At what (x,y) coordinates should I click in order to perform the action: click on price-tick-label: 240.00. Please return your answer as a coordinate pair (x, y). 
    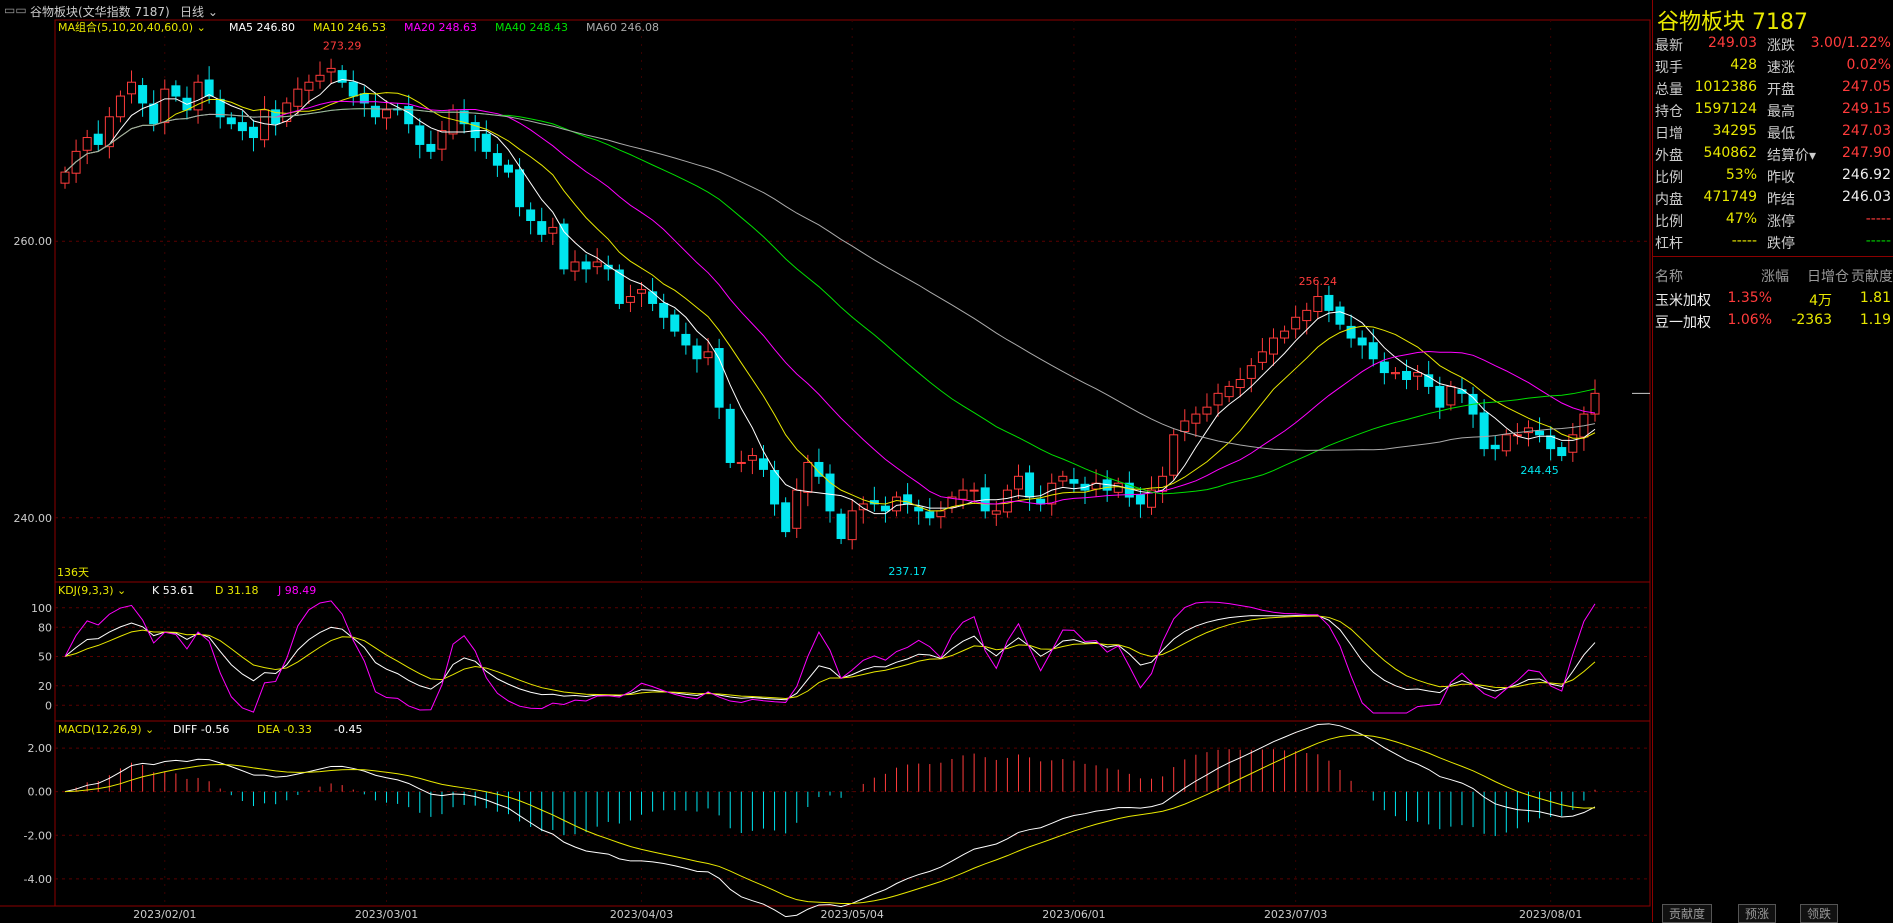
    Looking at the image, I should click on (33, 518).